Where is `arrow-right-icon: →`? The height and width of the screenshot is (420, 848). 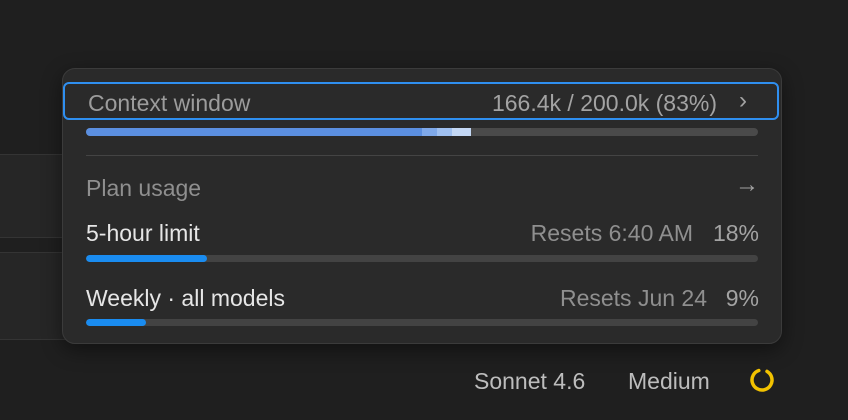
arrow-right-icon: → is located at coordinates (747, 185).